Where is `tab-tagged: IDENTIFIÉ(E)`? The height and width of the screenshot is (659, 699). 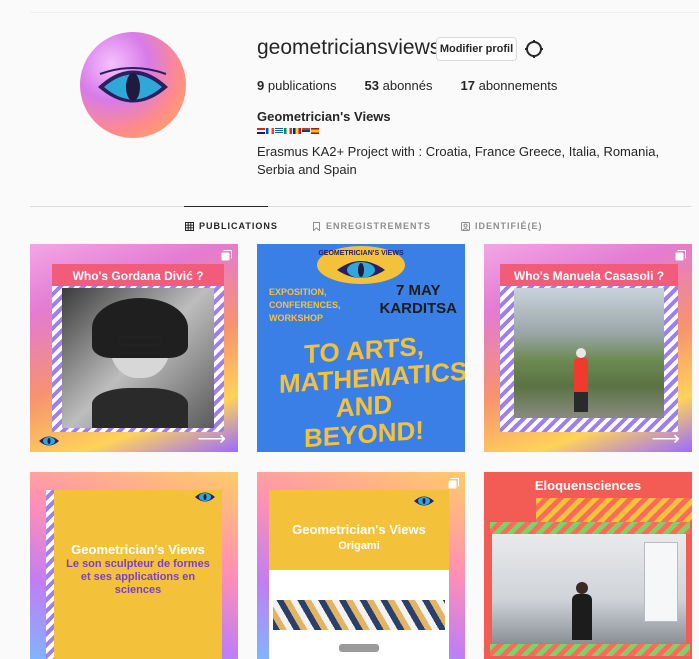 tab-tagged: IDENTIFIÉ(E) is located at coordinates (502, 226).